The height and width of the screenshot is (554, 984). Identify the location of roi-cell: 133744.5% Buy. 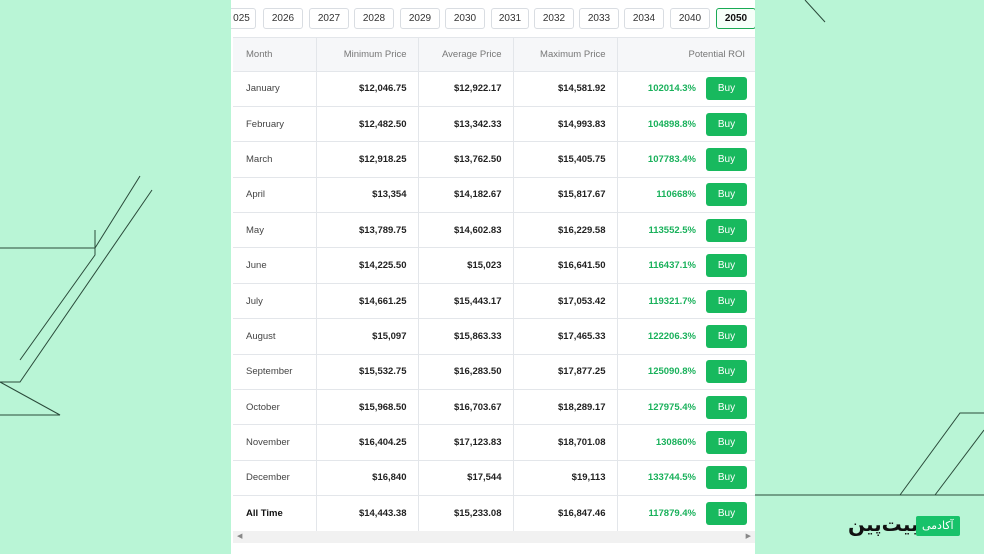
(686, 478).